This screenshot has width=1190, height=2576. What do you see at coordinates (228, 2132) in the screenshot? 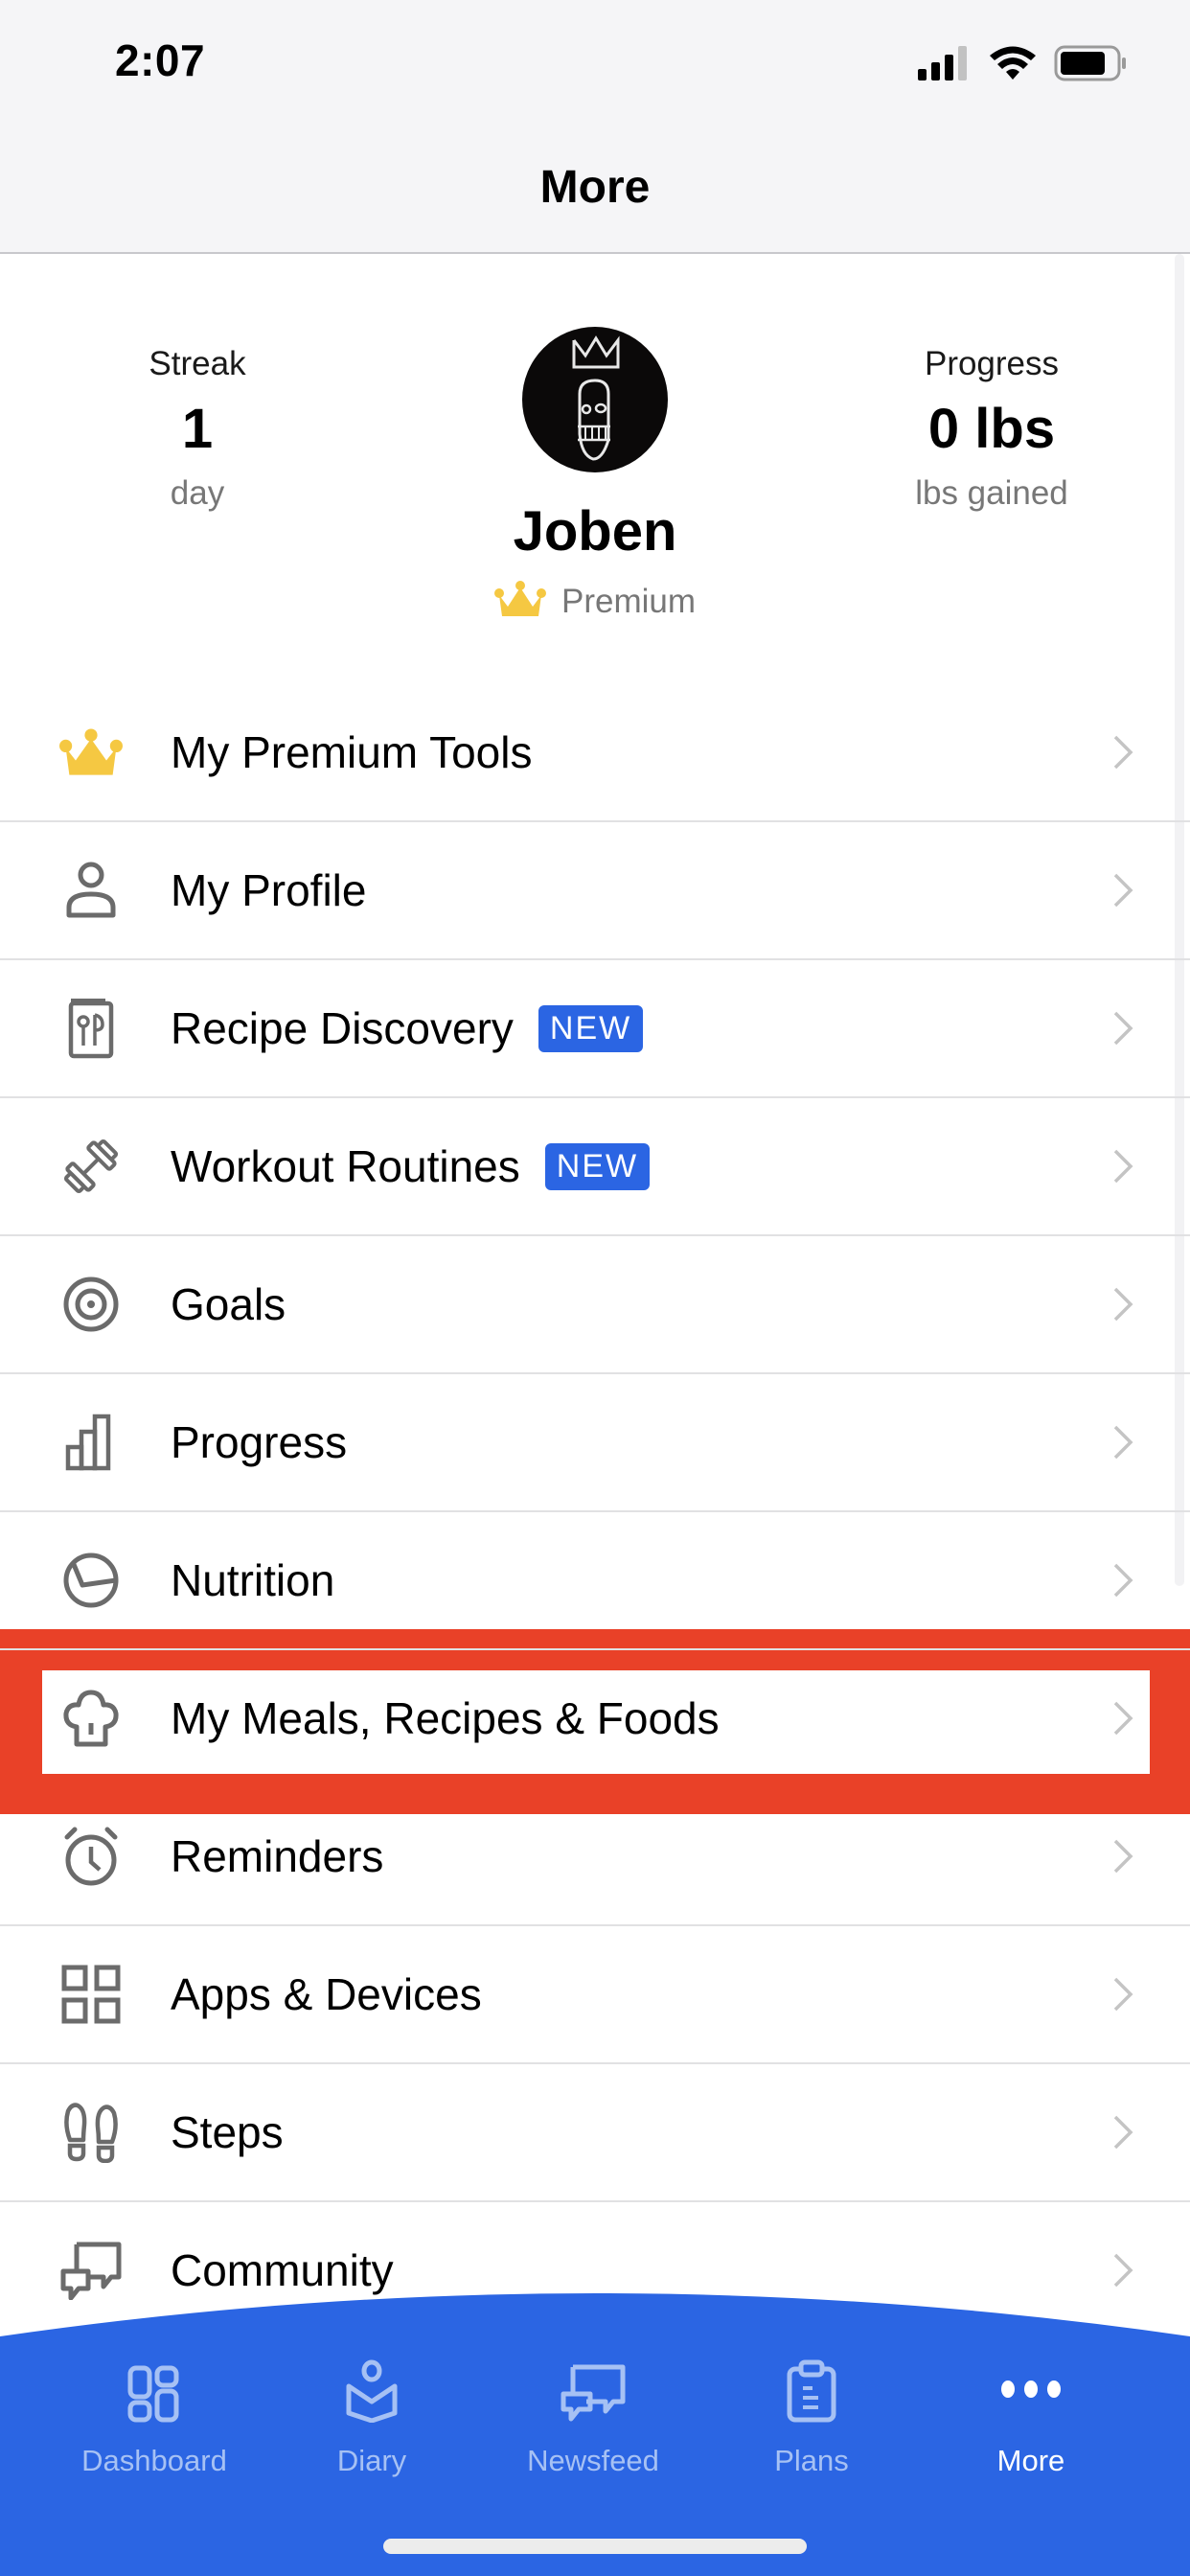
I see `menu-item-label: Steps` at bounding box center [228, 2132].